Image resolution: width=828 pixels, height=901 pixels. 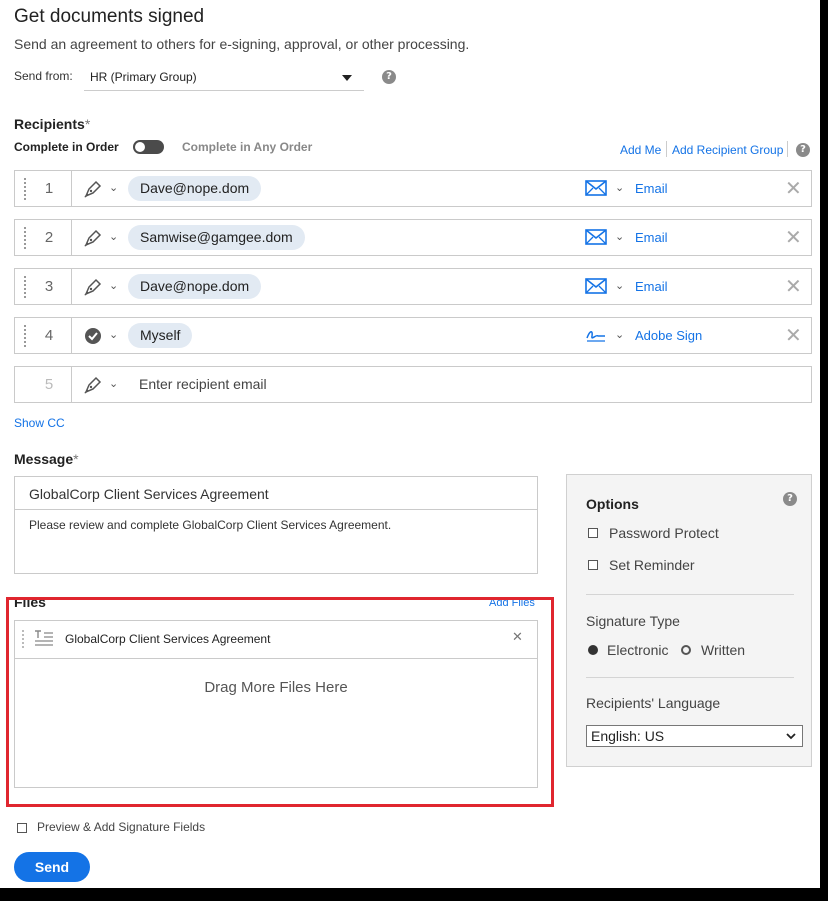 I want to click on preview-label: Preview & Add Signature Fields, so click(x=121, y=827).